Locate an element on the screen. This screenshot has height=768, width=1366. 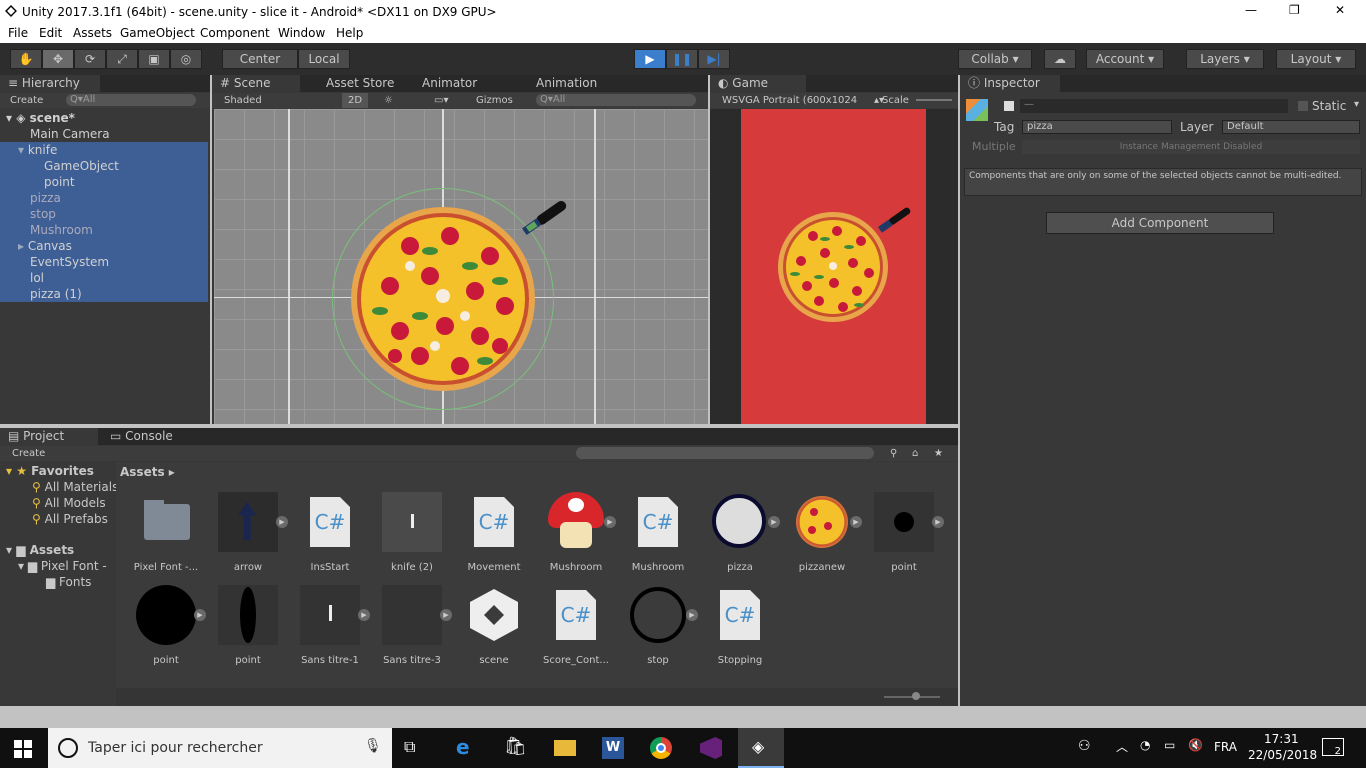
microphone-icon: 🎙 is located at coordinates (373, 746).